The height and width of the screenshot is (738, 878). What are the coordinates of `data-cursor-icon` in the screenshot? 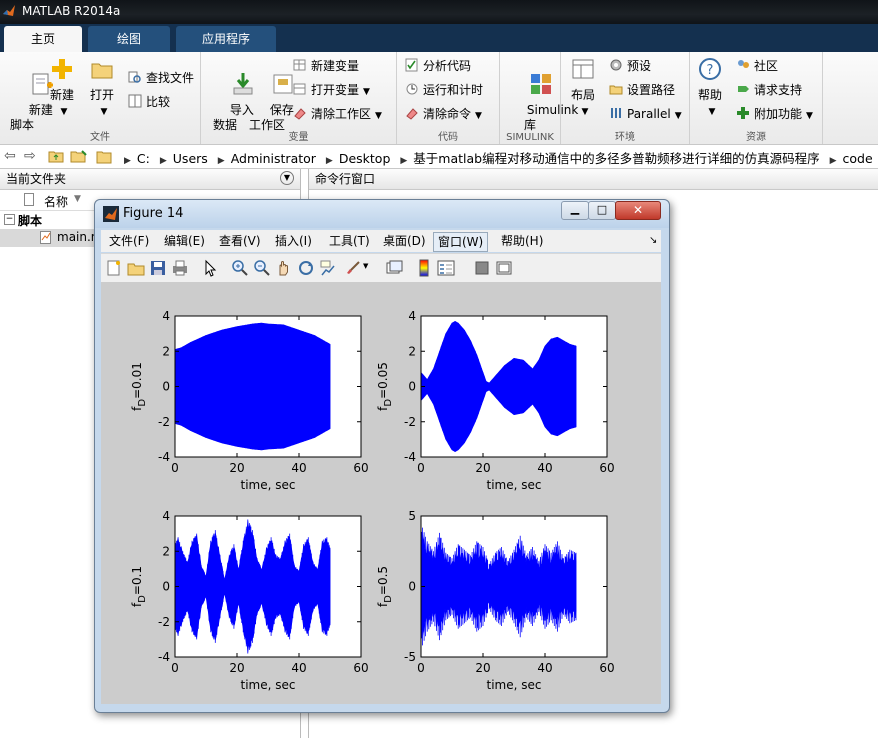 It's located at (328, 268).